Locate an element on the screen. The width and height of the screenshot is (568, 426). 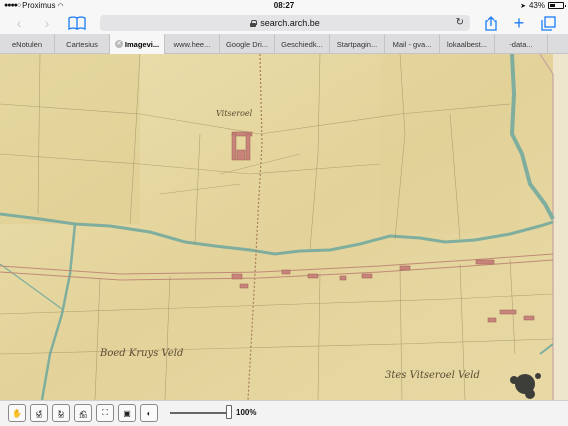
image-icon: ▣ is located at coordinates (127, 413).